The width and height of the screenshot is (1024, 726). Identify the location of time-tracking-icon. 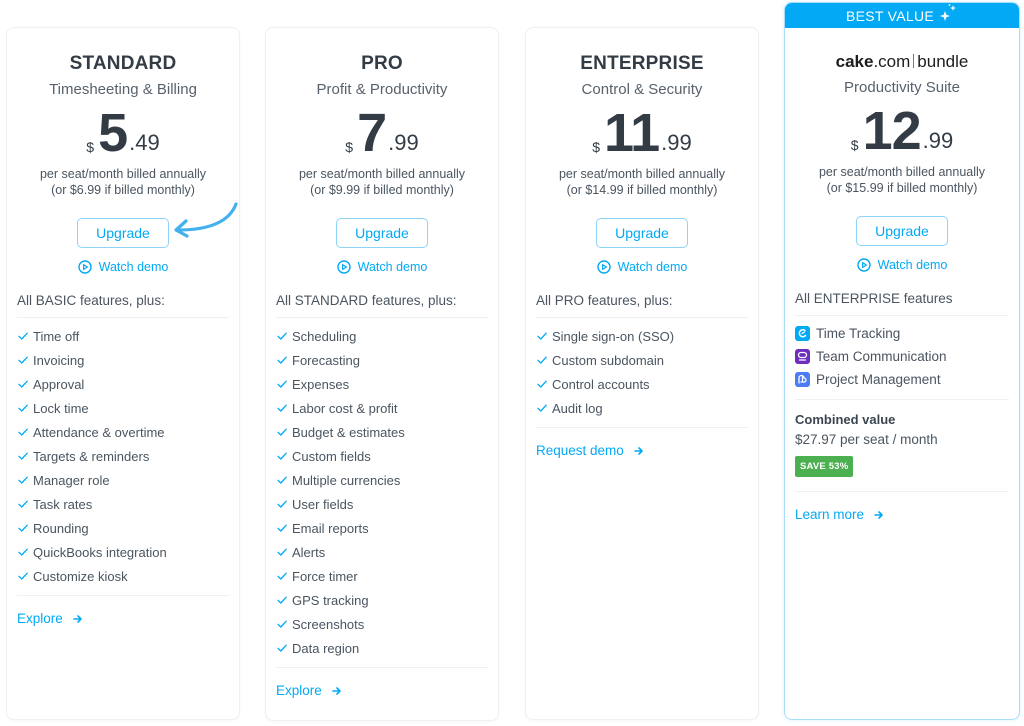
(802, 333).